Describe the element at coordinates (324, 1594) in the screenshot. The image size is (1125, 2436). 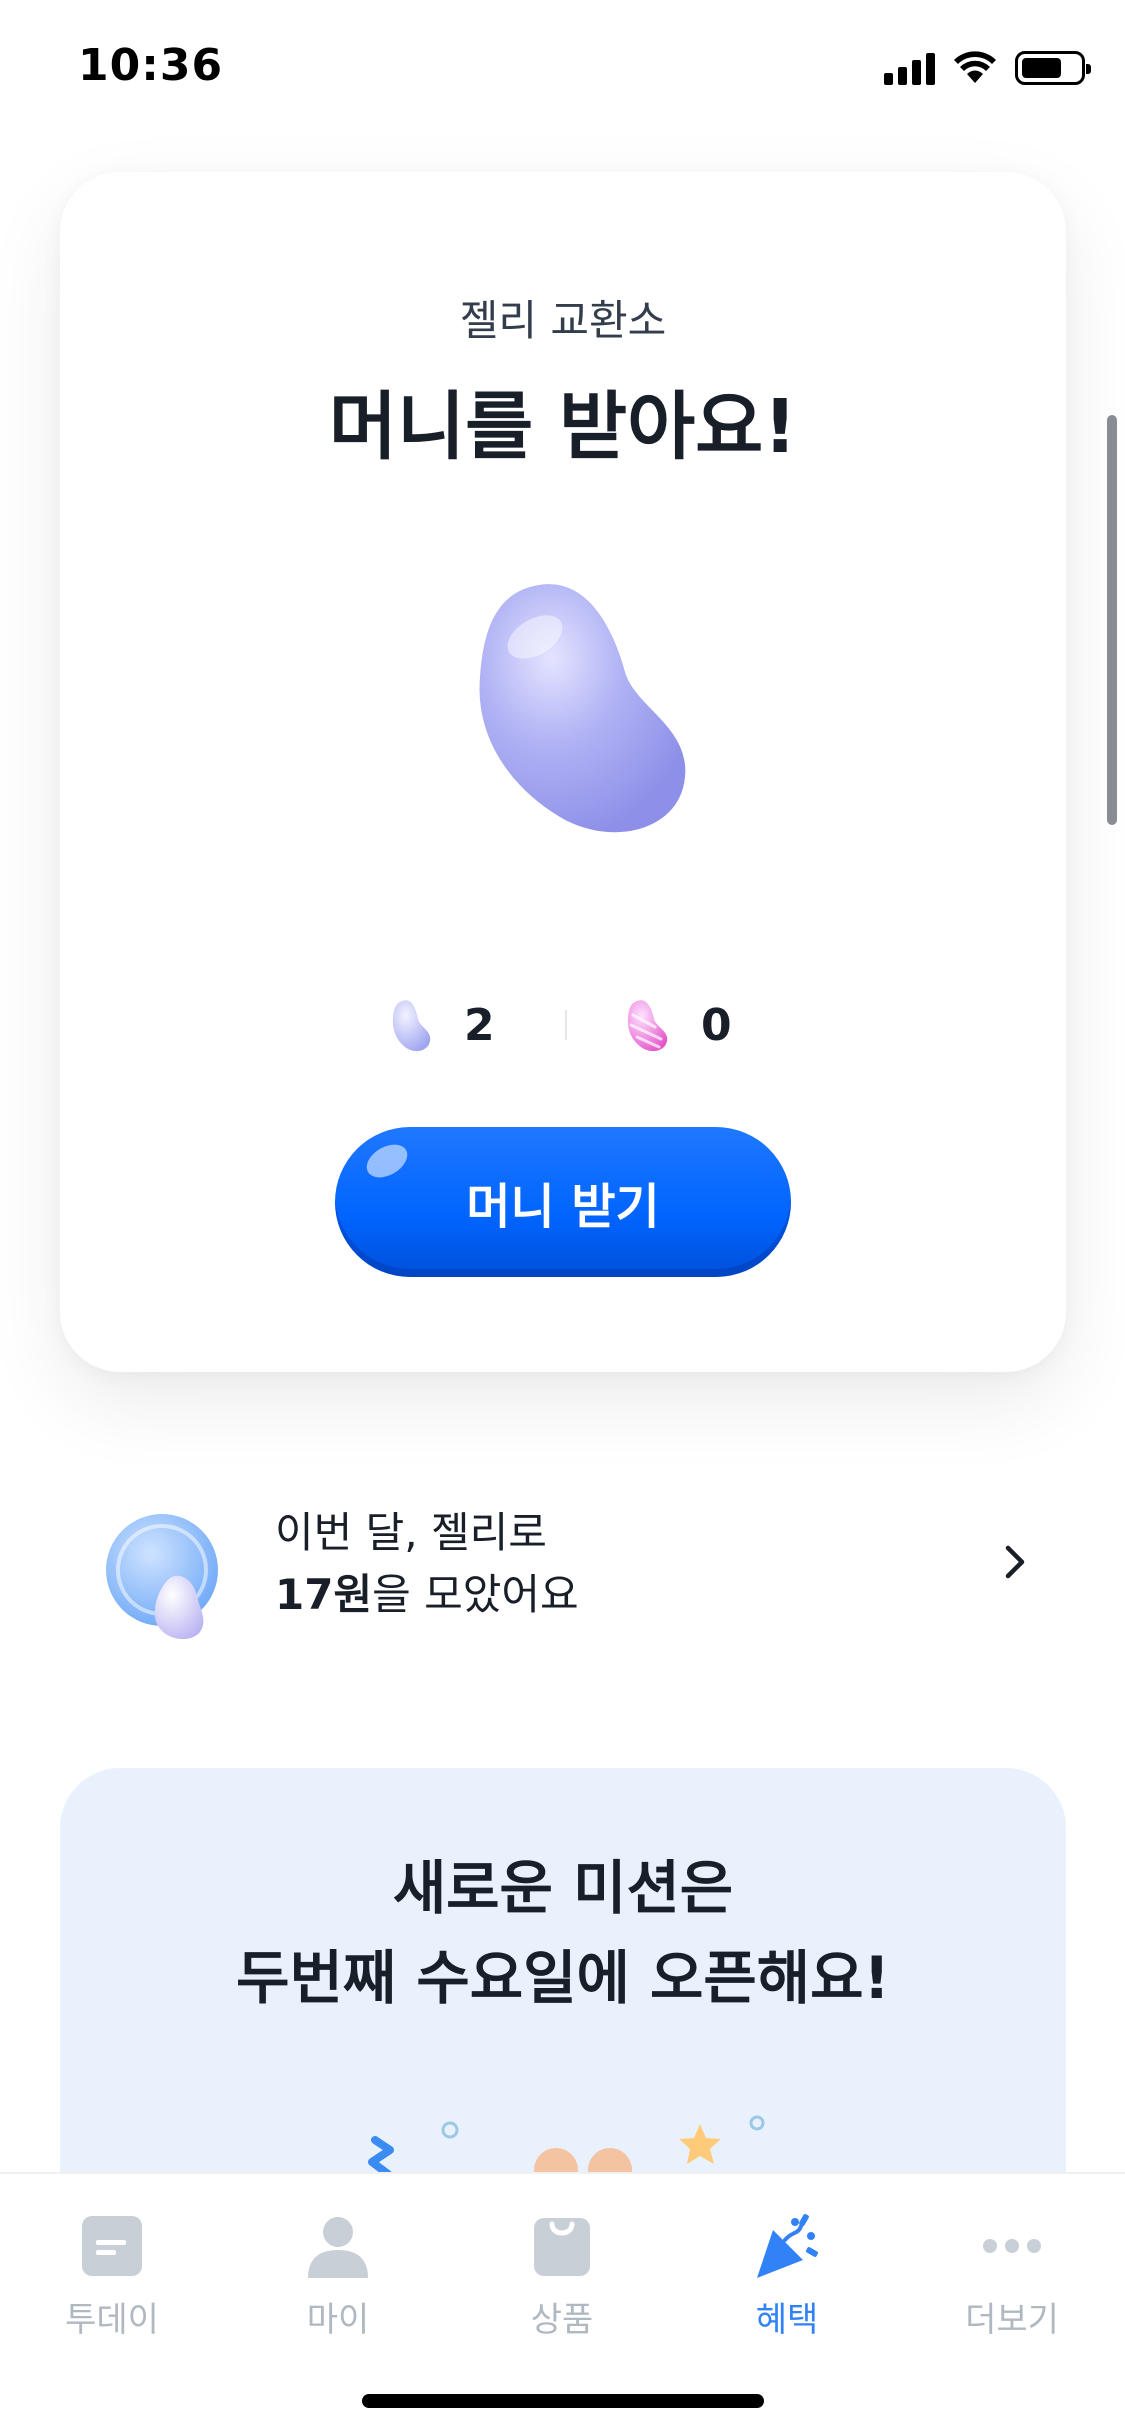
I see `monthly-amount: 17원` at that location.